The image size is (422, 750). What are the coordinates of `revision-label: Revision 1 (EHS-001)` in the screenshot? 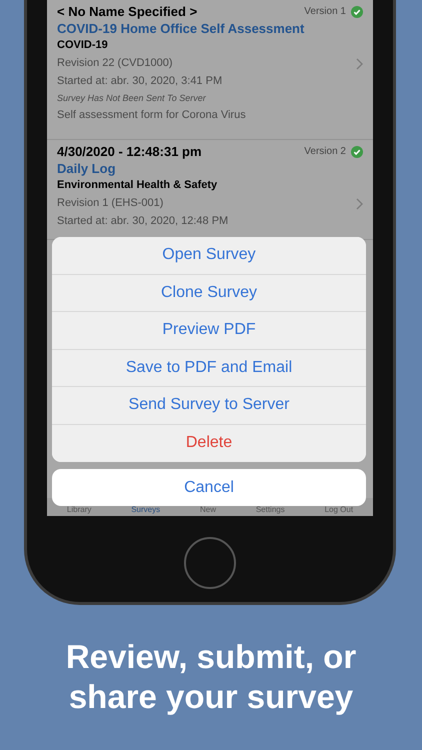 It's located at (110, 203).